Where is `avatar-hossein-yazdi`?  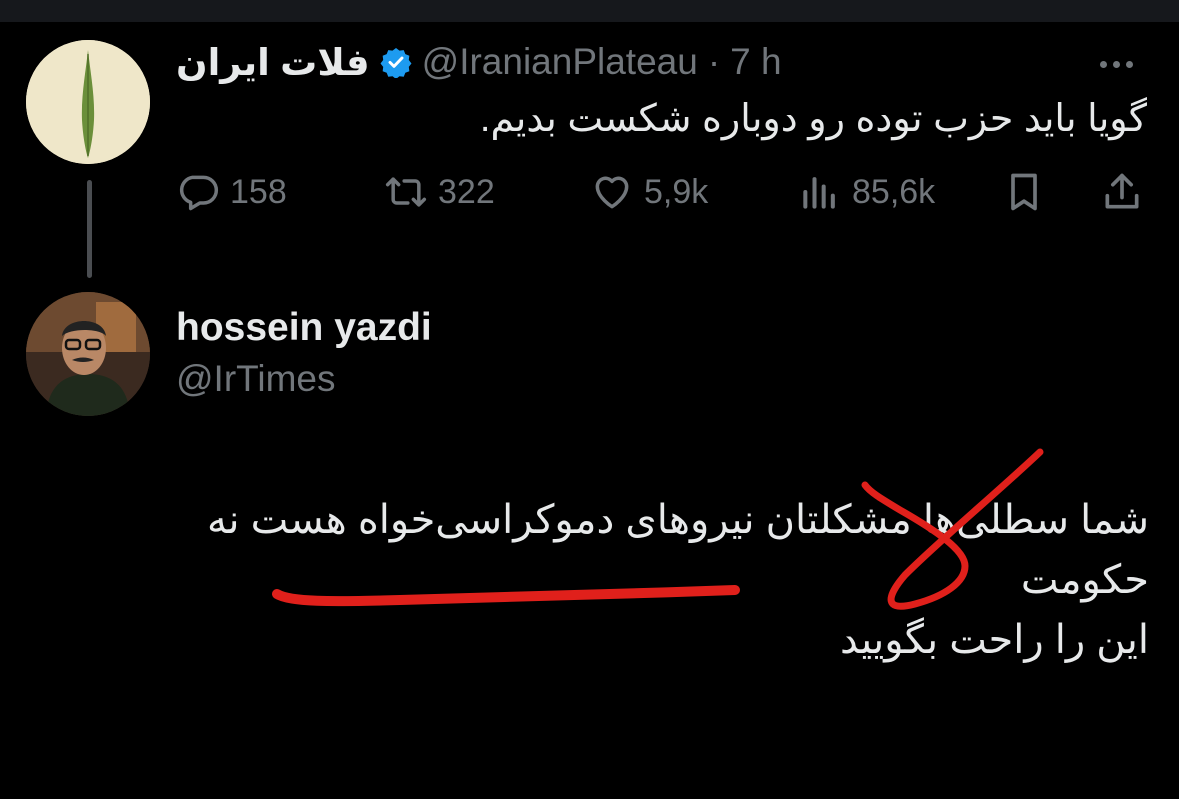
avatar-hossein-yazdi is located at coordinates (88, 354).